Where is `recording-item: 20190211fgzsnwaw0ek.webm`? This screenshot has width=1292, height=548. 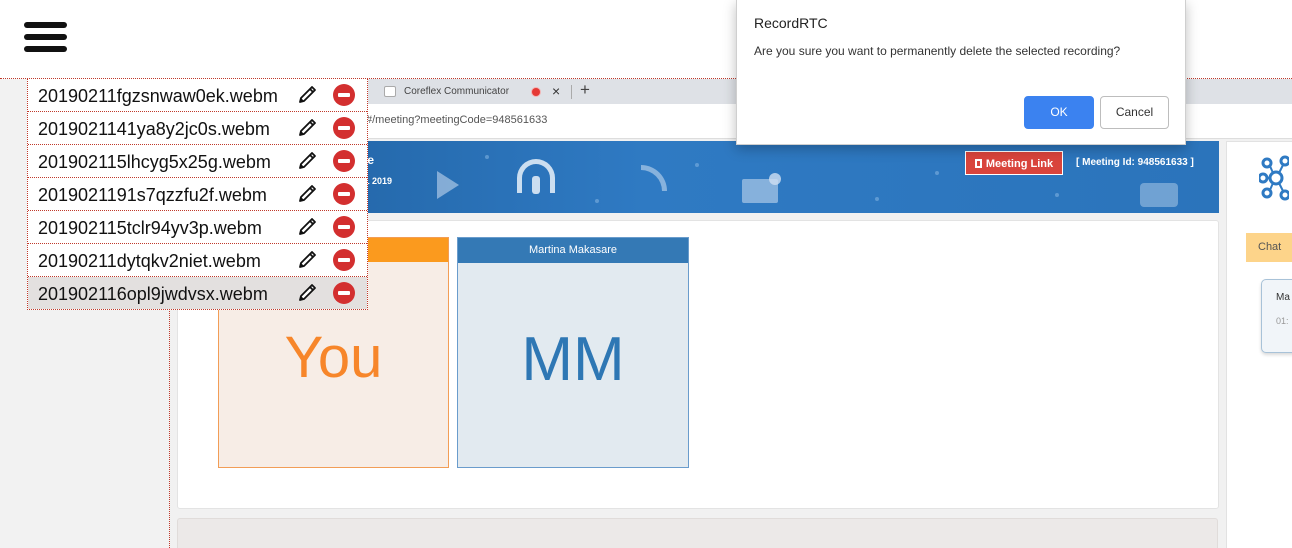
recording-item: 20190211fgzsnwaw0ek.webm is located at coordinates (197, 95).